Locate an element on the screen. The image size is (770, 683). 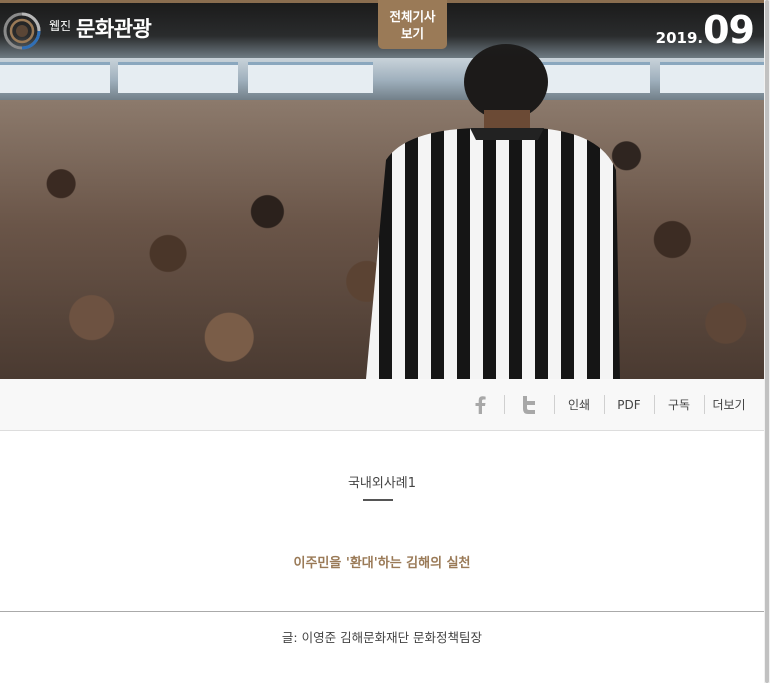
article-category: 국내외사례1 is located at coordinates (382, 483).